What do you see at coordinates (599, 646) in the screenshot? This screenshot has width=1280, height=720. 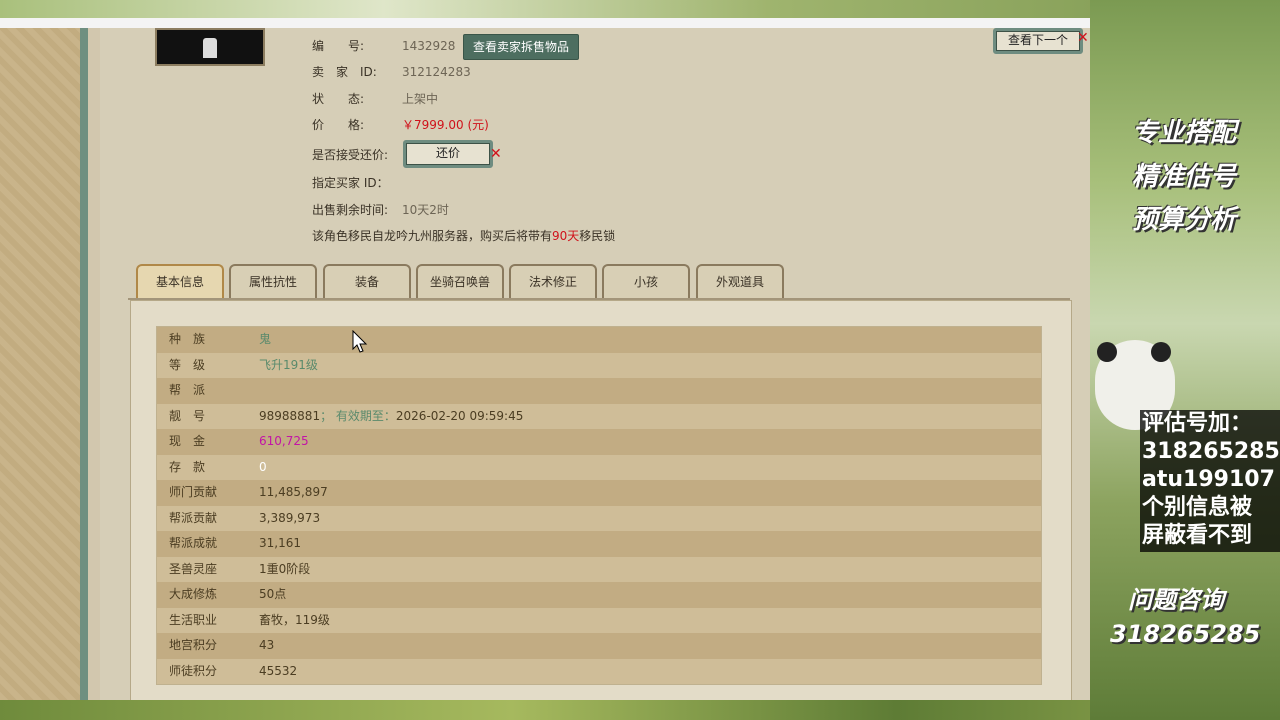 I see `table-row: 地宫积分 43` at bounding box center [599, 646].